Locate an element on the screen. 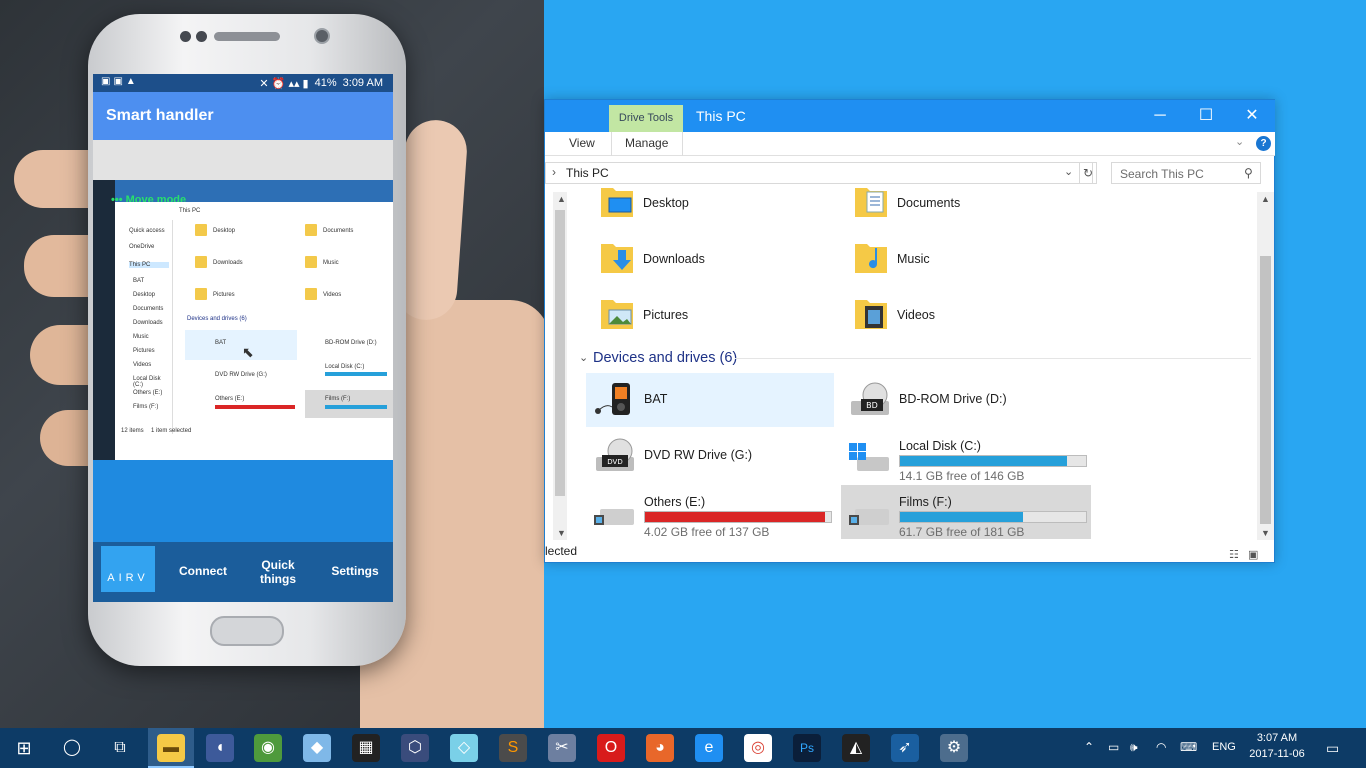  retro-app-icon: ▦ is located at coordinates (366, 748).